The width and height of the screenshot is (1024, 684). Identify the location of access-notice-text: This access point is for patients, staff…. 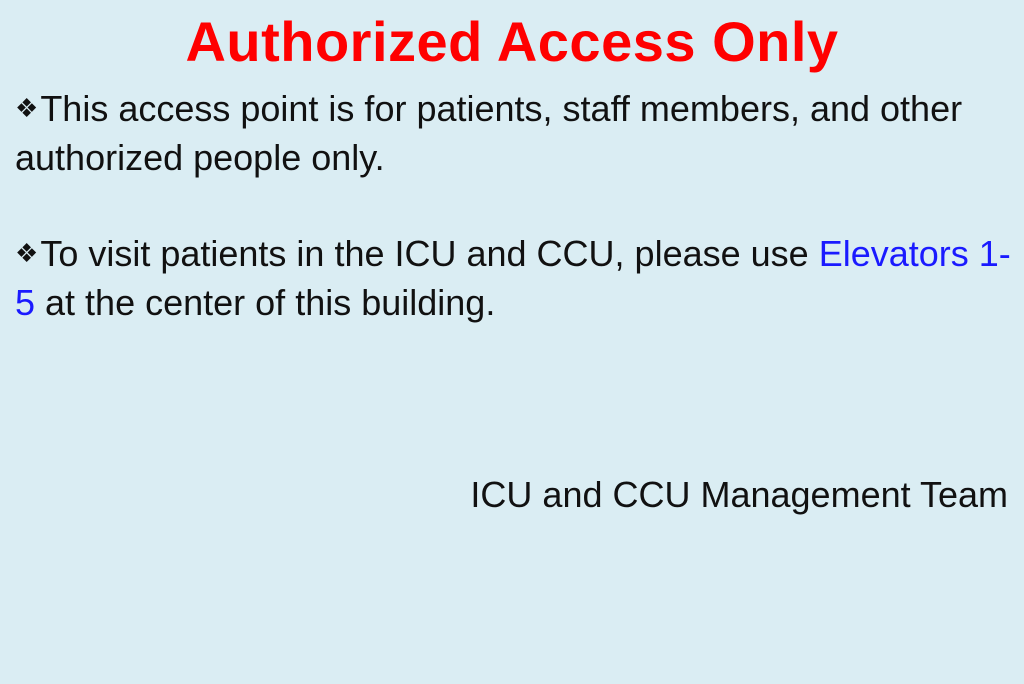
(489, 133).